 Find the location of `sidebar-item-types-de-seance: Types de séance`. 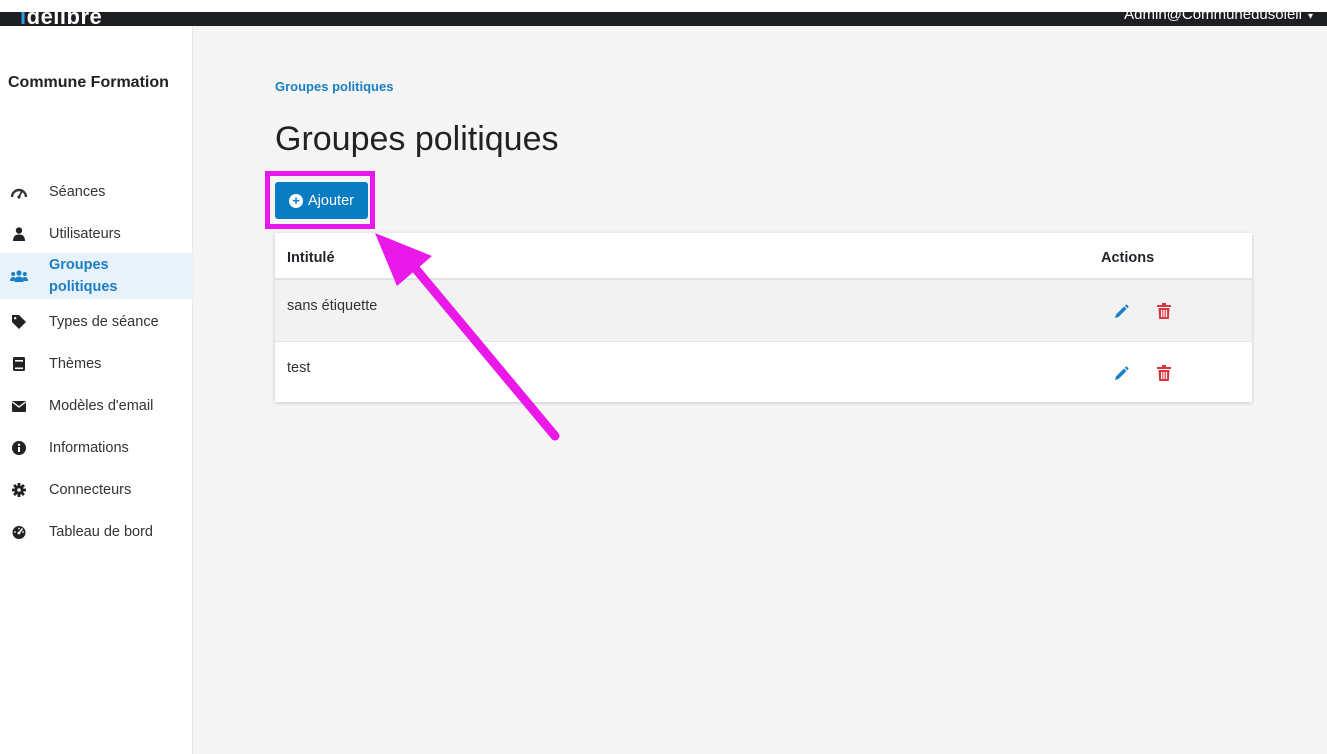

sidebar-item-types-de-seance: Types de séance is located at coordinates (96, 322).